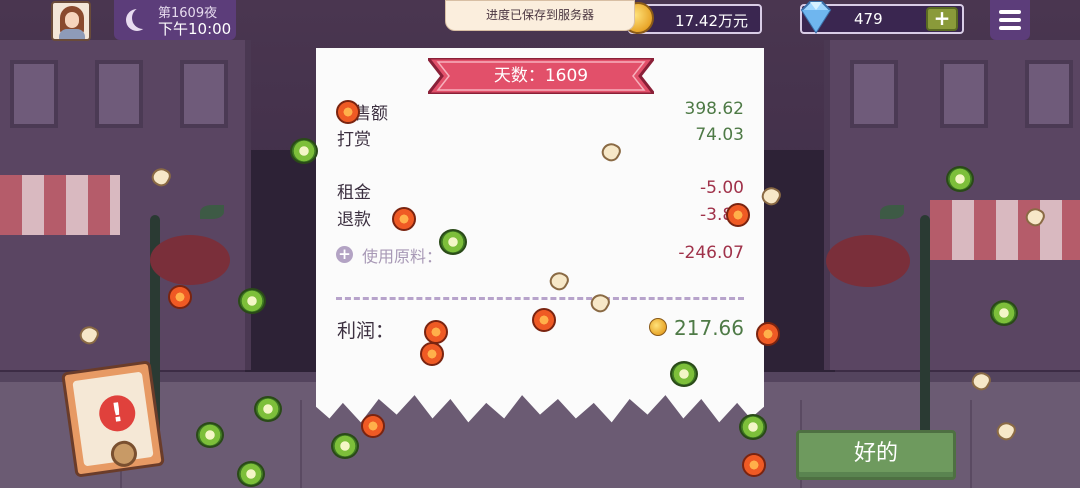 This screenshot has height=488, width=1080. What do you see at coordinates (195, 29) in the screenshot?
I see `time-label: 下午10:00` at bounding box center [195, 29].